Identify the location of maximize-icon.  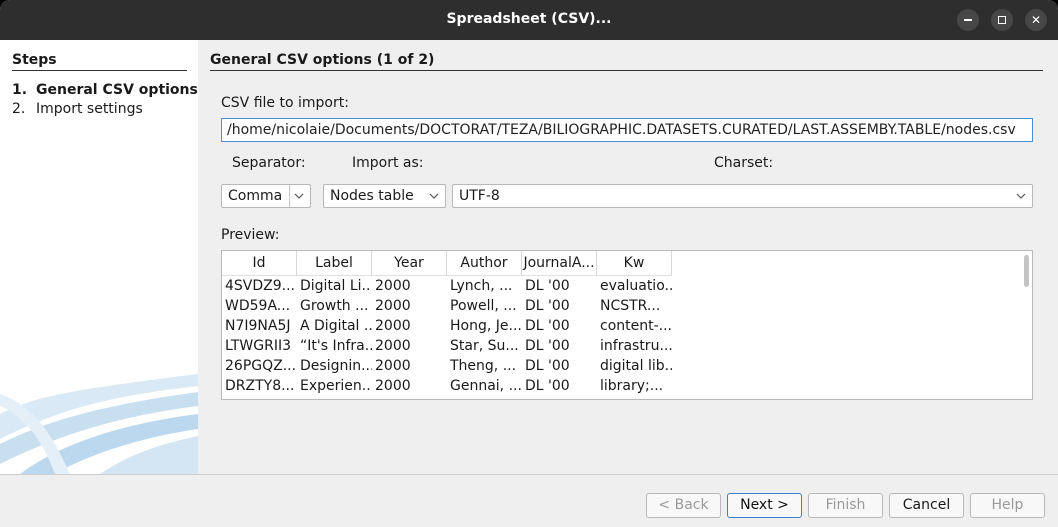
(1002, 19).